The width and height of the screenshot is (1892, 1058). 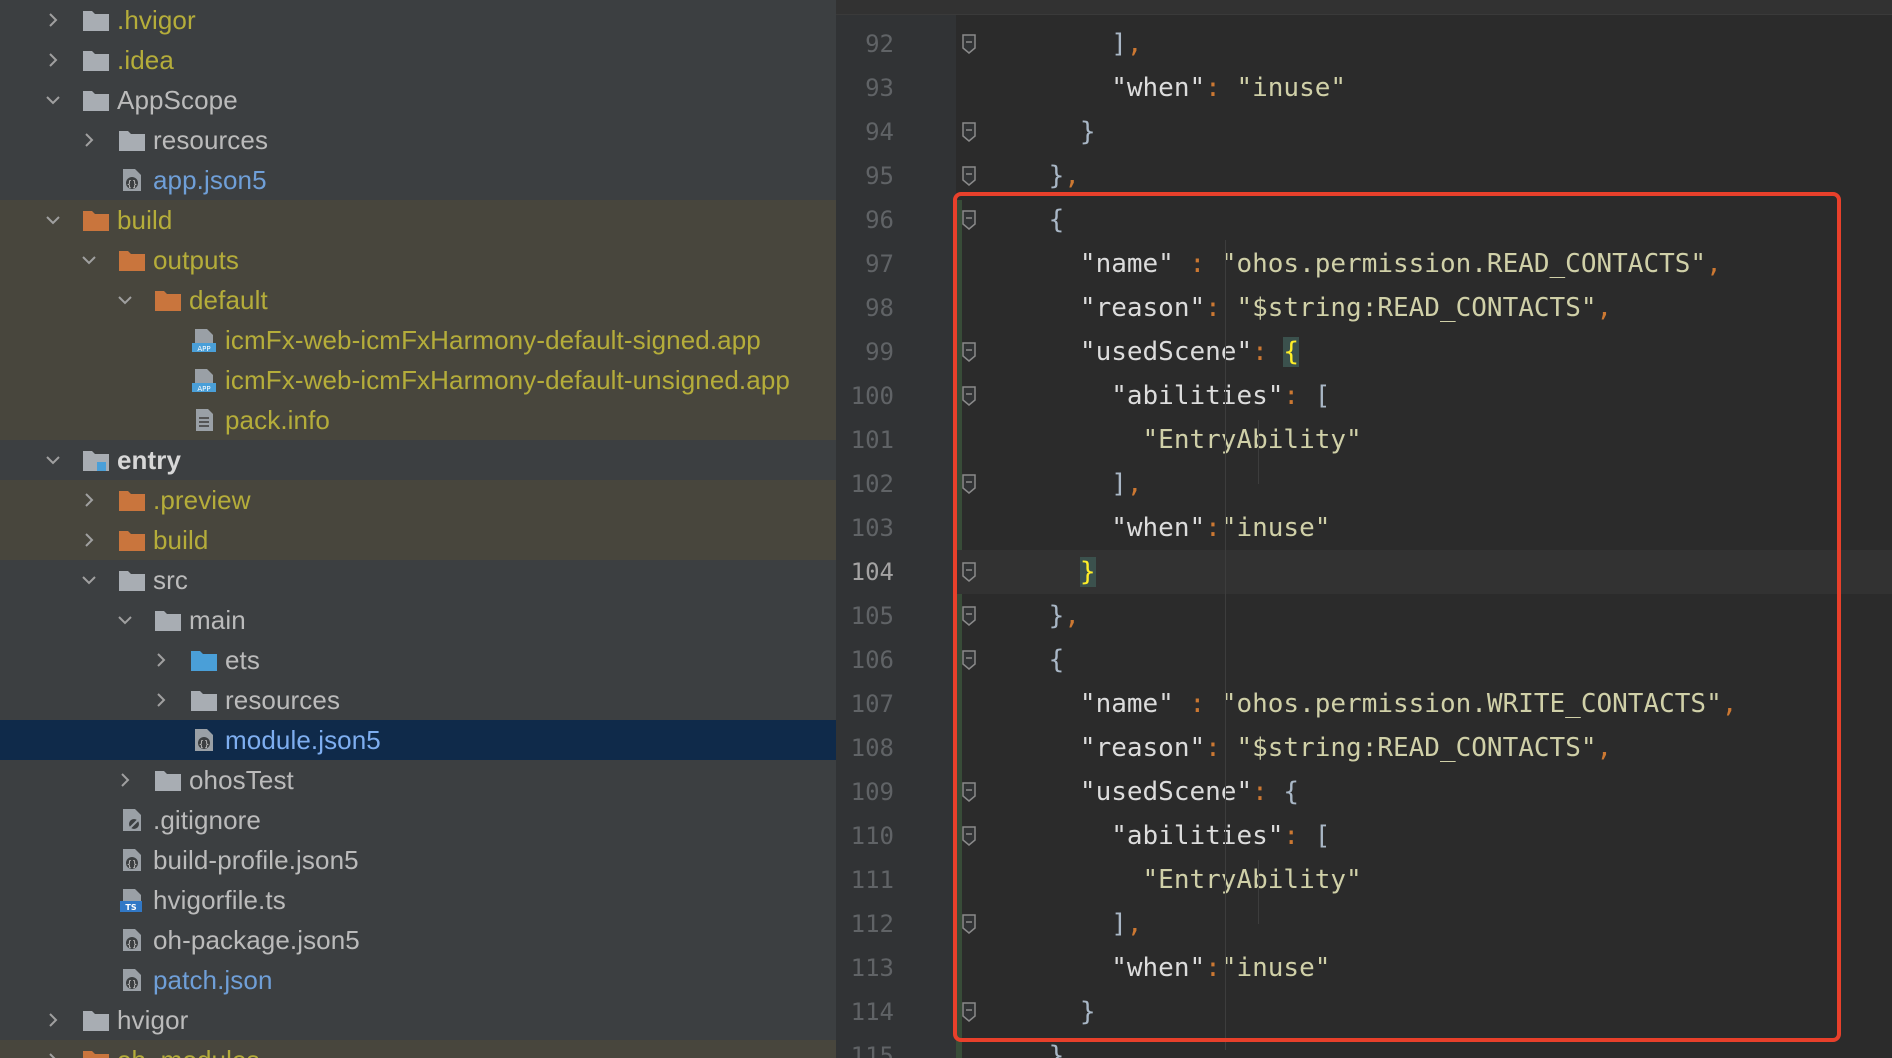 I want to click on code-token: "reason", so click(x=1096, y=748).